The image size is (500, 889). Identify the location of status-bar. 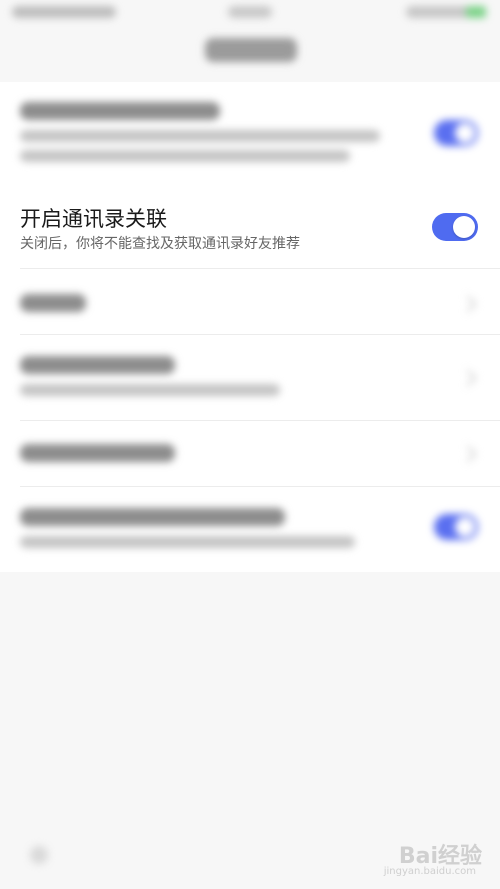
(250, 14).